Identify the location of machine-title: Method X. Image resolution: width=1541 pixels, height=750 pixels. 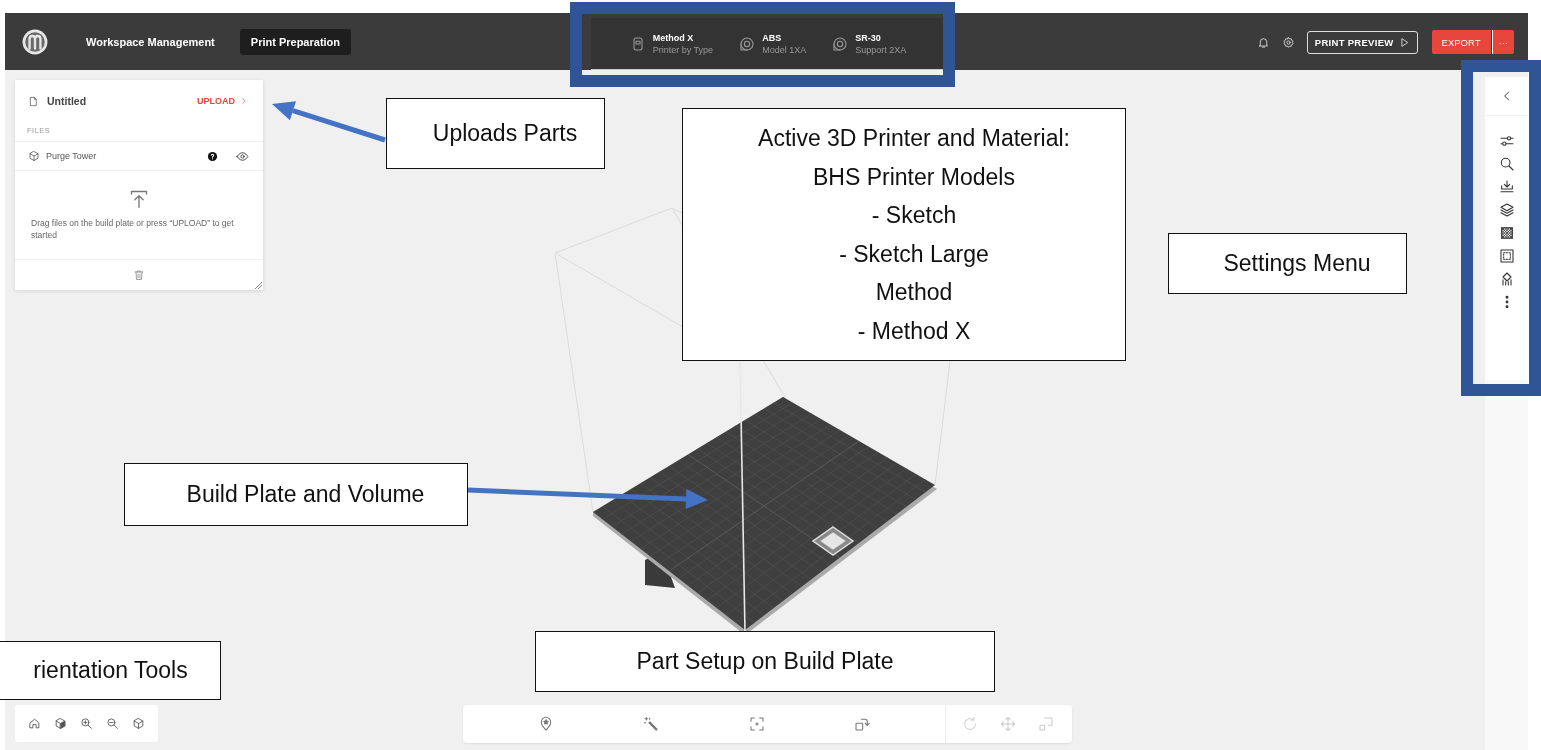
(673, 37).